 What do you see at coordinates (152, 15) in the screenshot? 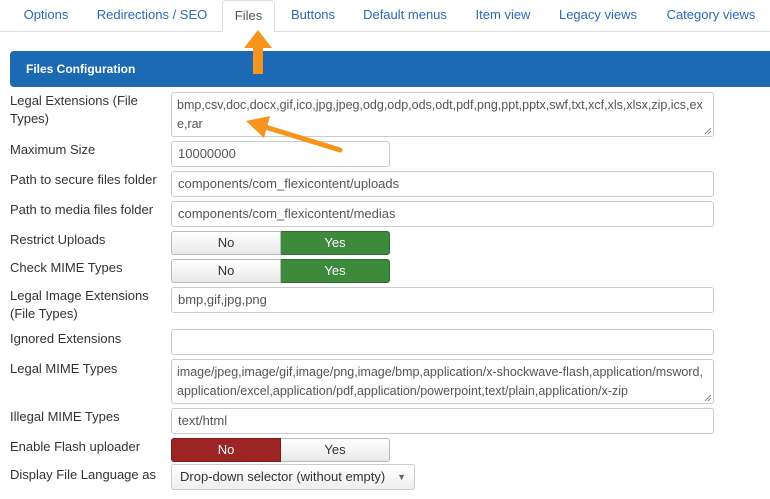
I see `tab-redirections-seo: Redirections / SEO` at bounding box center [152, 15].